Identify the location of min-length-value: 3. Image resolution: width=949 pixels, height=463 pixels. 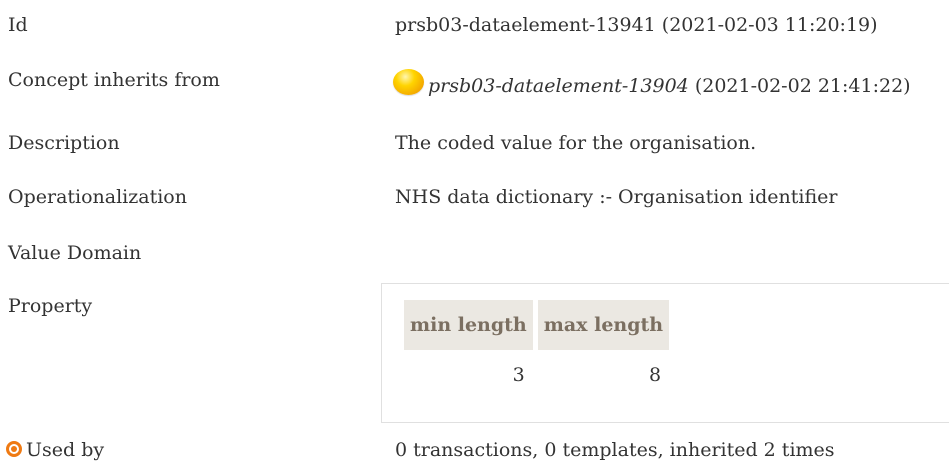
(518, 375).